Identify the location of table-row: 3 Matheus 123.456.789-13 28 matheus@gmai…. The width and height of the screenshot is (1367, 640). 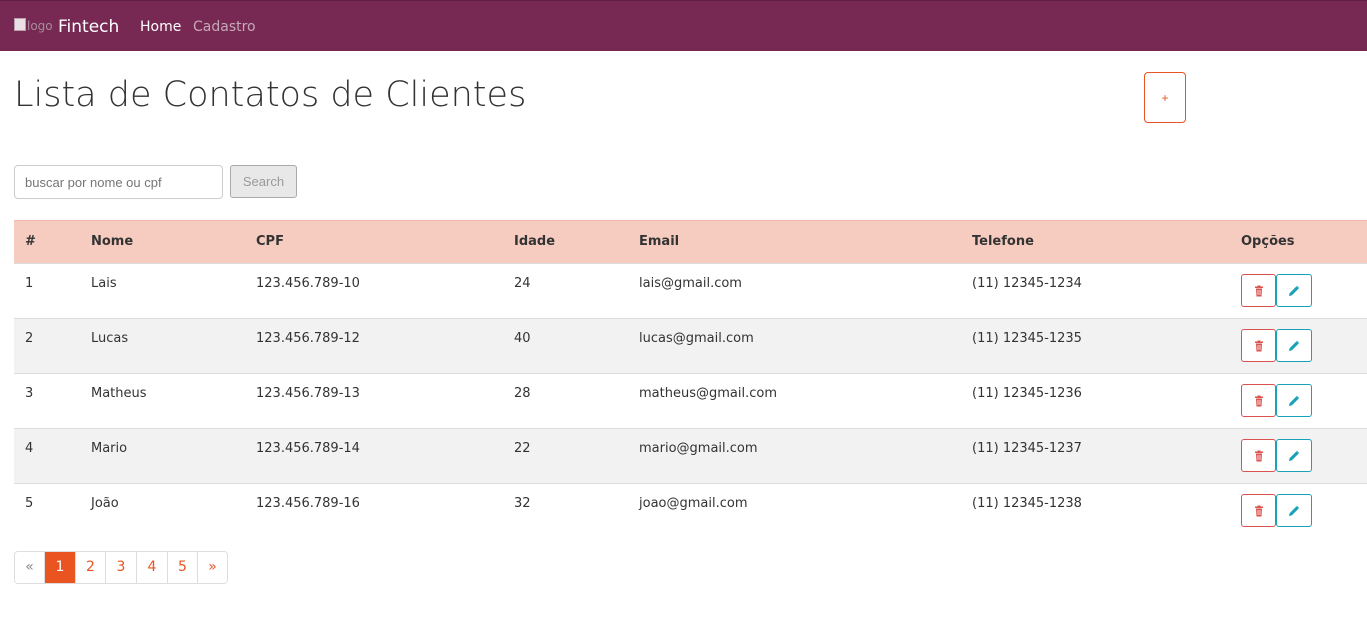
(690, 400).